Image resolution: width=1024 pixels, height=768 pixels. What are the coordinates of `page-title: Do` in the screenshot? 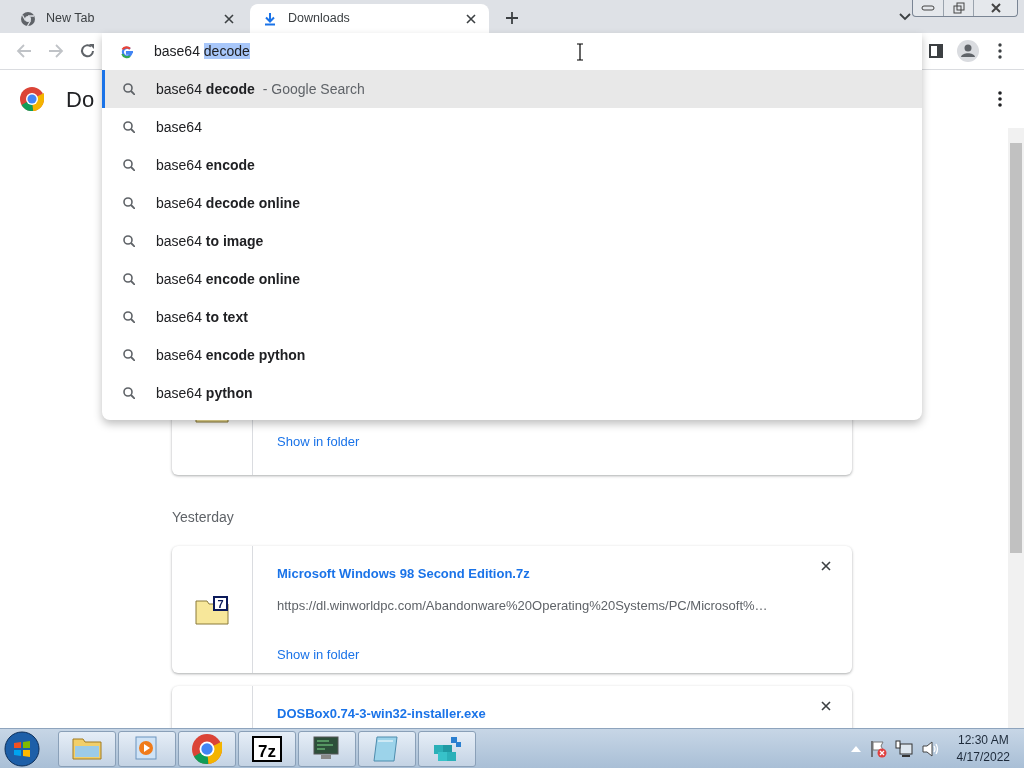 It's located at (80, 99).